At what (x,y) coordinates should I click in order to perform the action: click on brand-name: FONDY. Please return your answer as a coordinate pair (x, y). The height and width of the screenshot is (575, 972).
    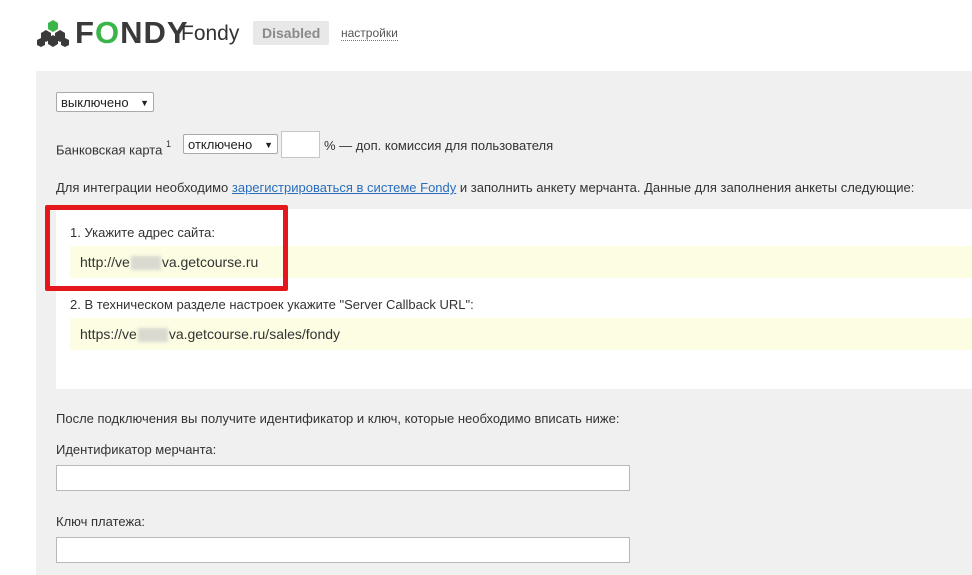
    Looking at the image, I should click on (132, 32).